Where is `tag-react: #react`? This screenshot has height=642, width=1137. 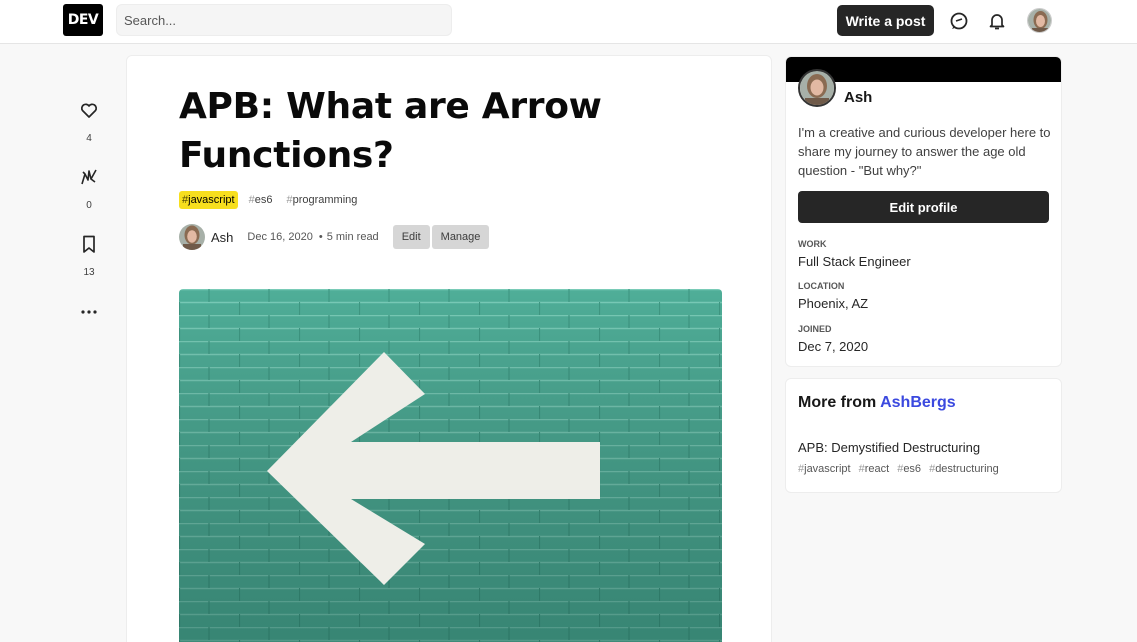
tag-react: #react is located at coordinates (874, 469).